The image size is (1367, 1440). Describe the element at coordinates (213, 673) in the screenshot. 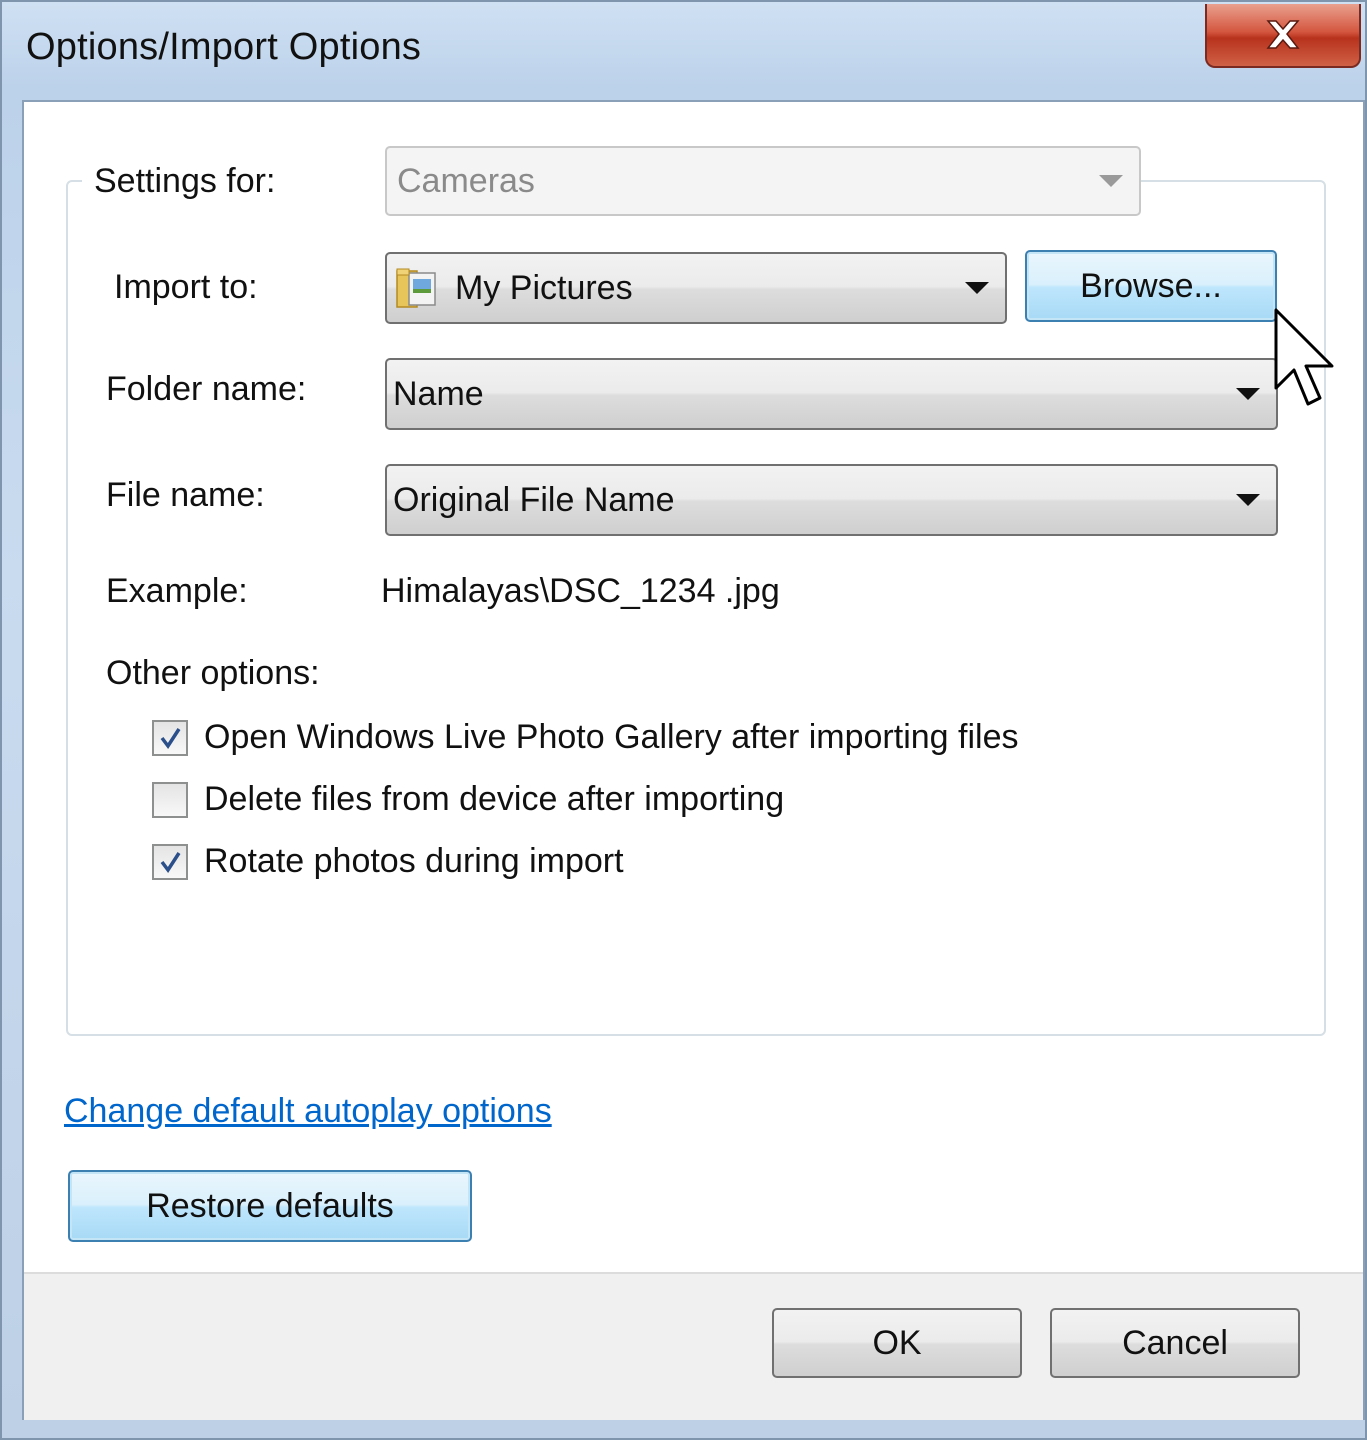

I see `other-options-heading: Other options:` at that location.